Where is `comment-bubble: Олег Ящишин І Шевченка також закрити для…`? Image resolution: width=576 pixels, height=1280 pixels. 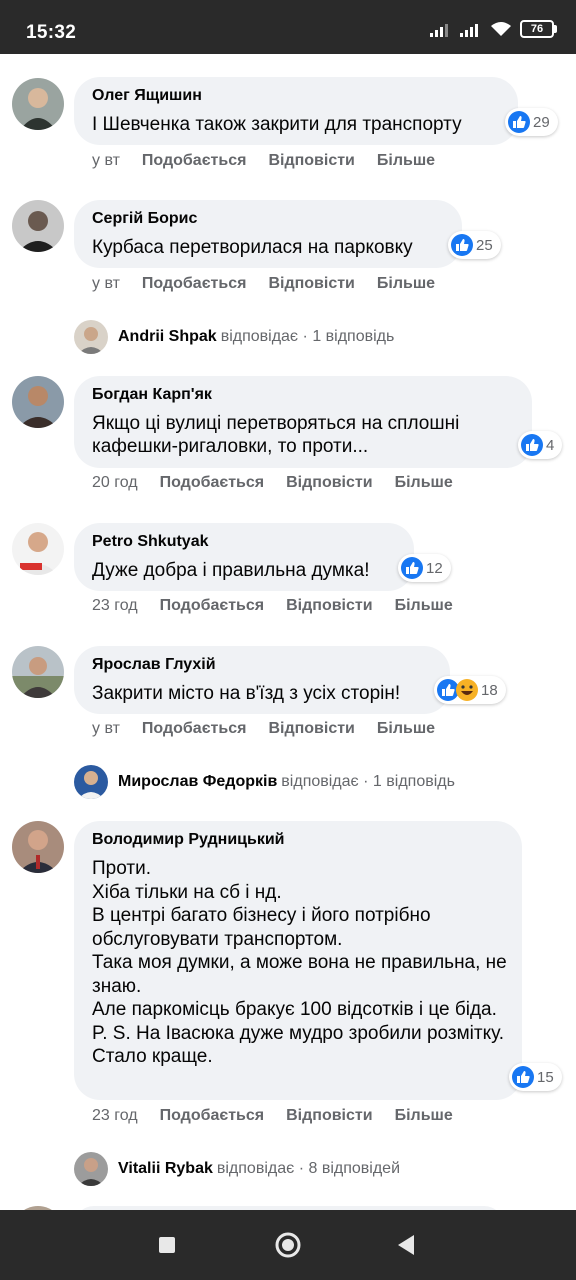
comment-bubble: Олег Ящишин І Шевченка також закрити для… is located at coordinates (296, 111).